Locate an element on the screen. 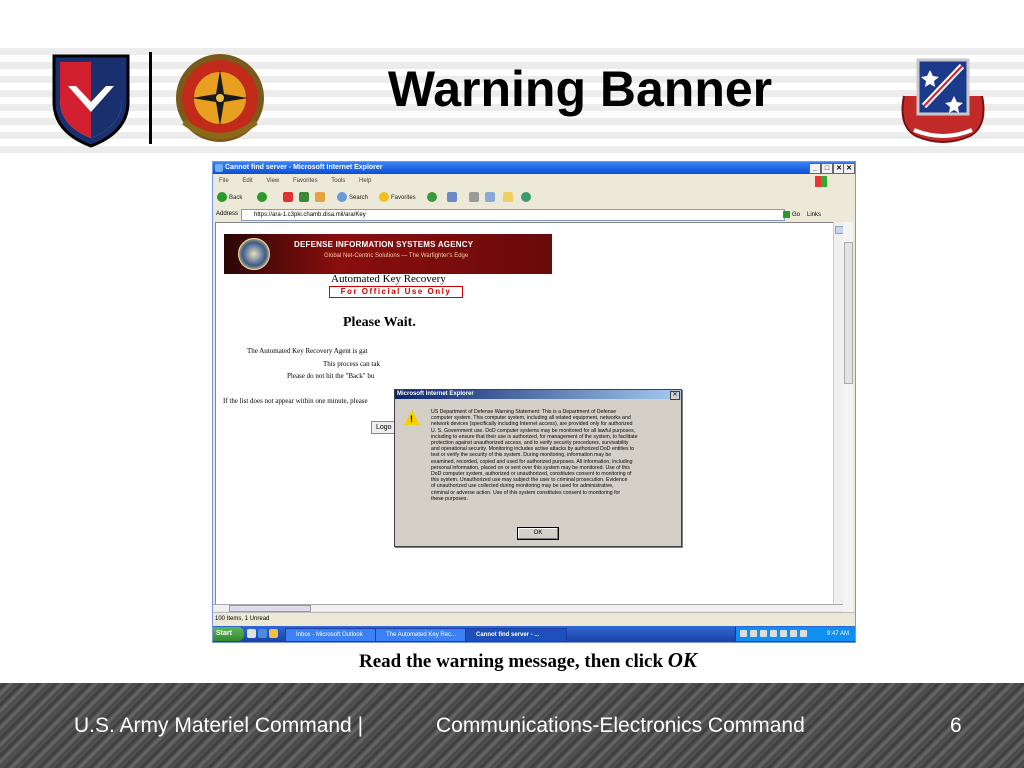 The image size is (1024, 768). footer-org: U.S. Army Materiel Command | is located at coordinates (219, 725).